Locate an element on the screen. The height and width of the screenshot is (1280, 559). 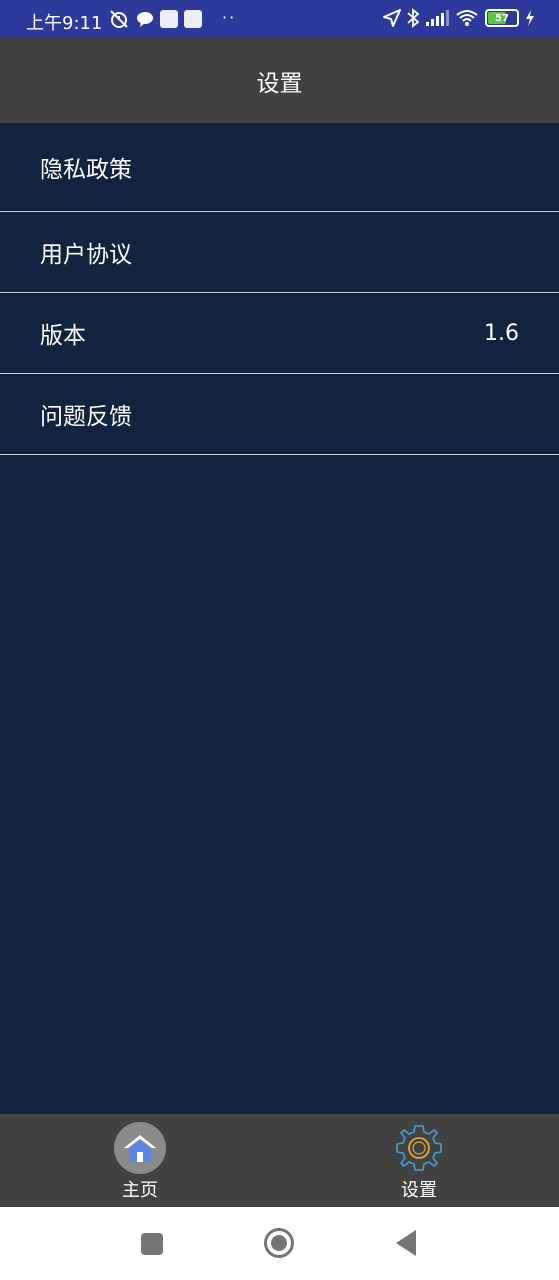
app-header: 设置 is located at coordinates (279, 80).